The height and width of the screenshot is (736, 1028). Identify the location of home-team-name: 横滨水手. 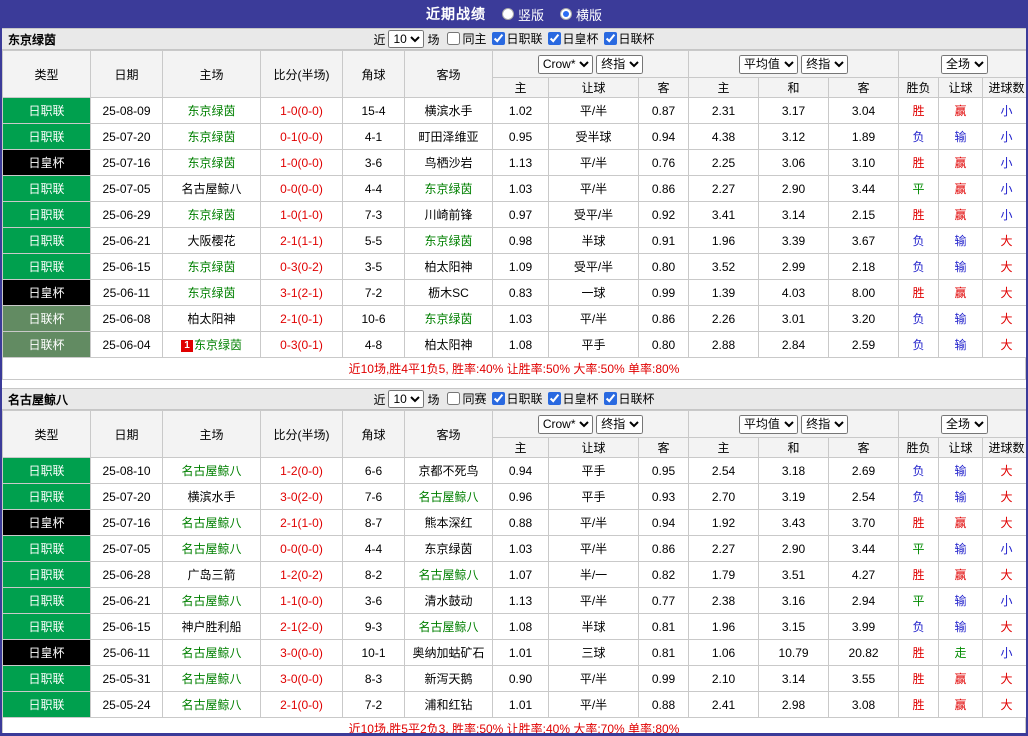
(211, 497).